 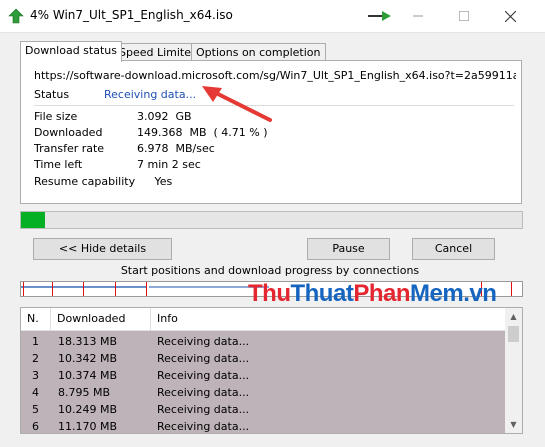 I want to click on scroll-up-icon: ▲, so click(x=513, y=316).